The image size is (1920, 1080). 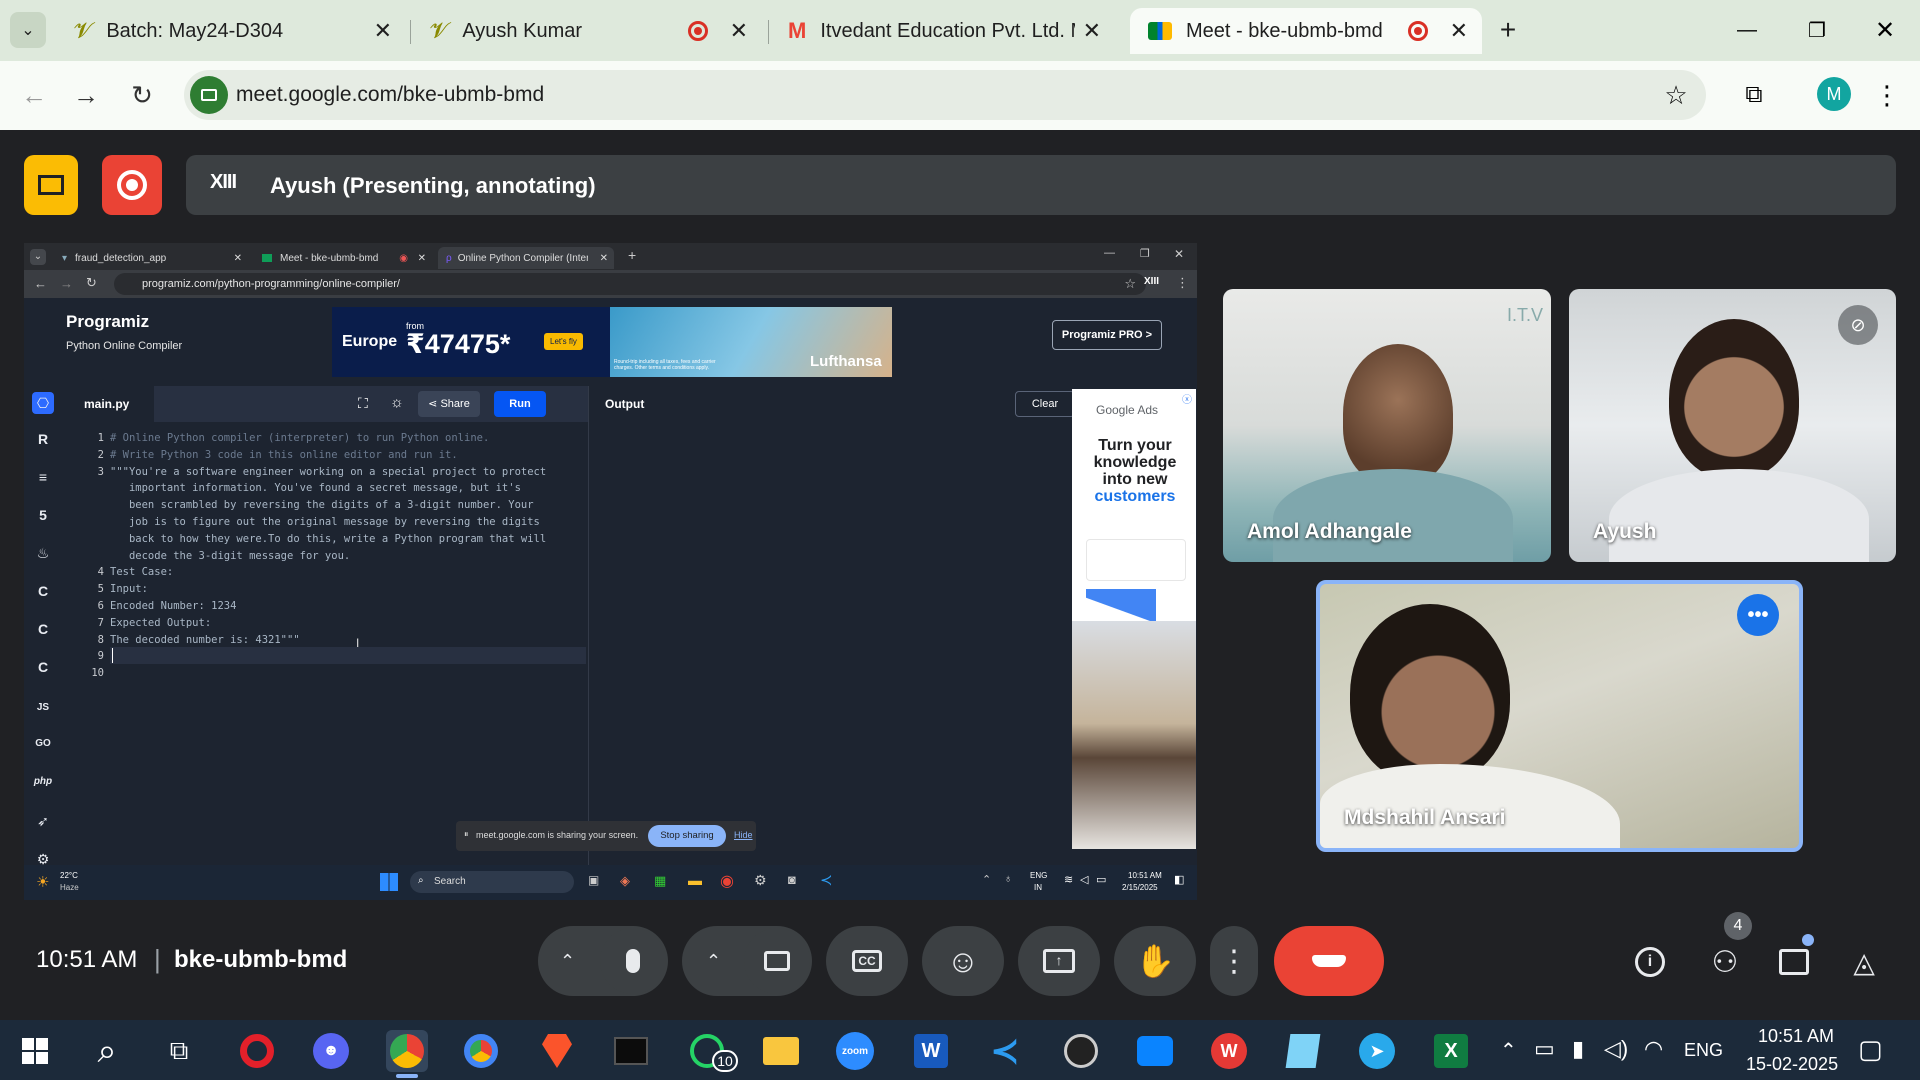 What do you see at coordinates (35, 1051) in the screenshot?
I see `start-button` at bounding box center [35, 1051].